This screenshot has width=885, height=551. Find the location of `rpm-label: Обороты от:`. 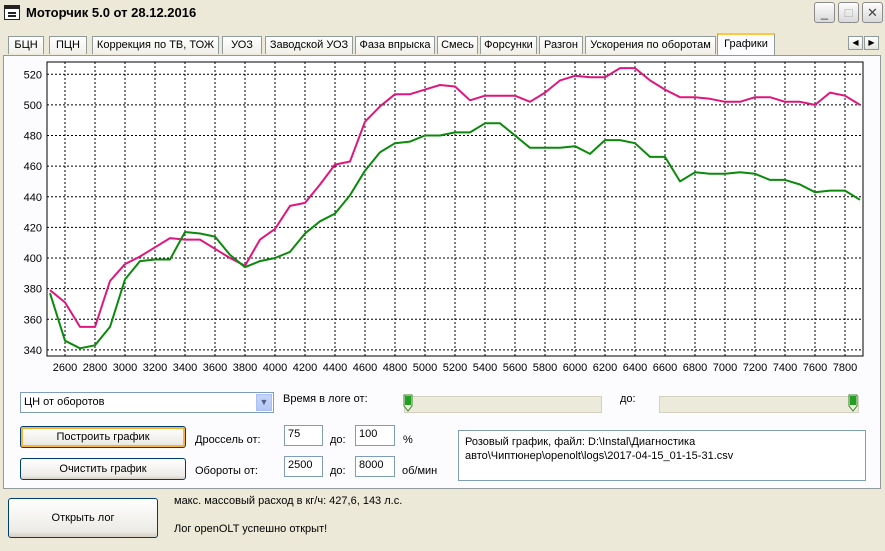

rpm-label: Обороты от: is located at coordinates (226, 471).